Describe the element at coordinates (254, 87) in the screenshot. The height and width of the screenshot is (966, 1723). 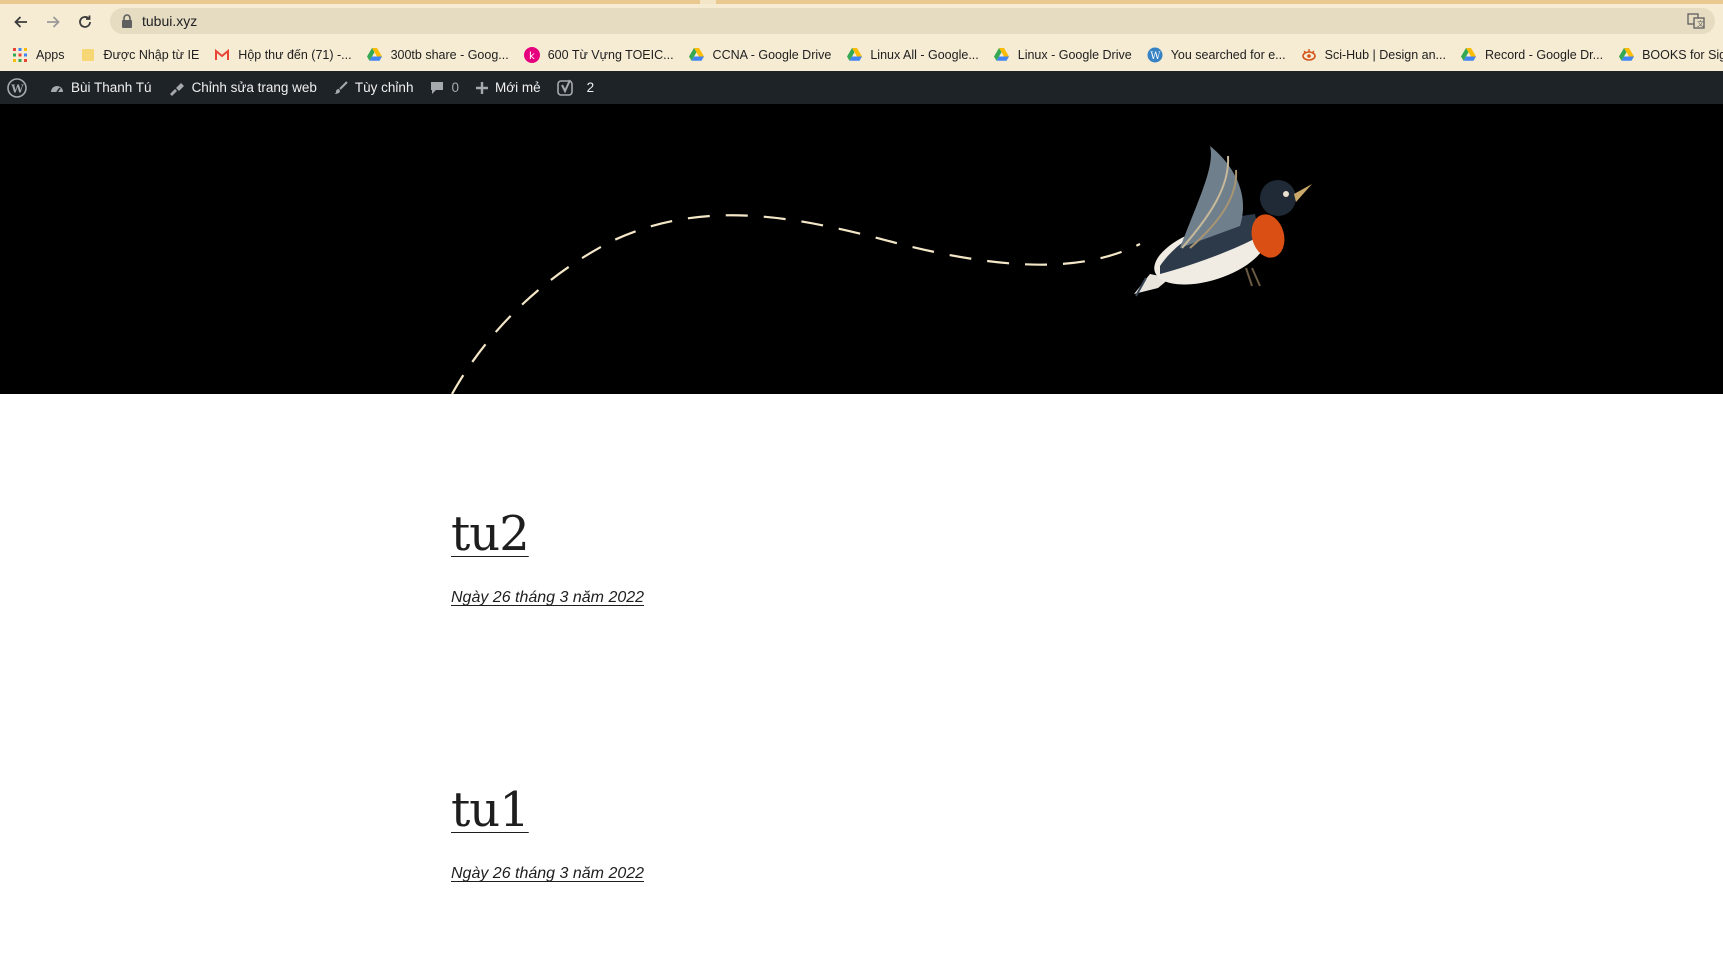
I see `edit-site-label: Chỉnh sửa trang web` at that location.